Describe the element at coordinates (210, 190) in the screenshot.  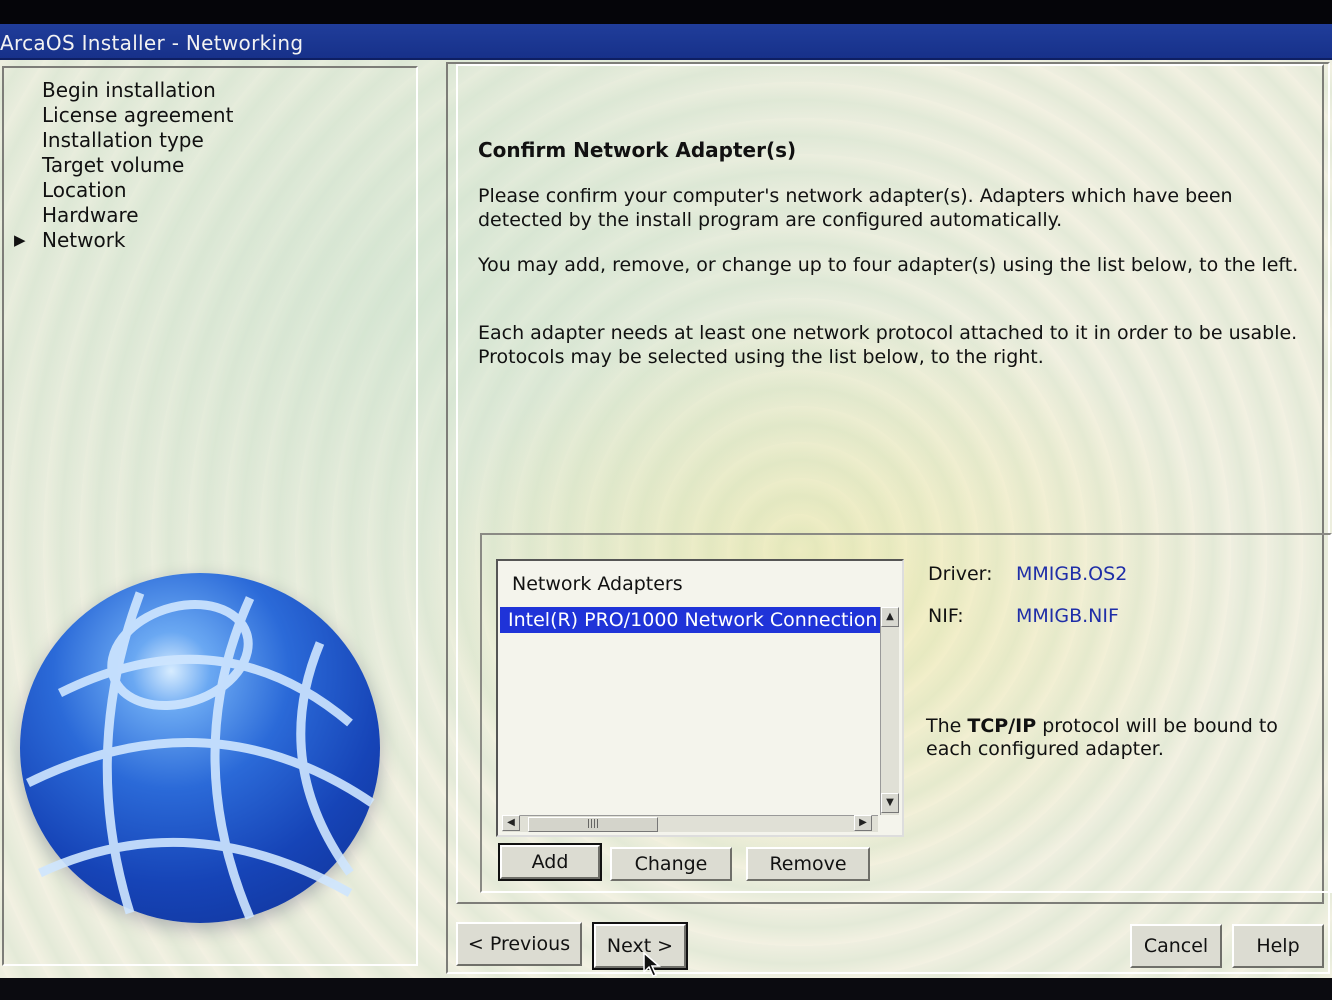
I see `step-location: Location` at that location.